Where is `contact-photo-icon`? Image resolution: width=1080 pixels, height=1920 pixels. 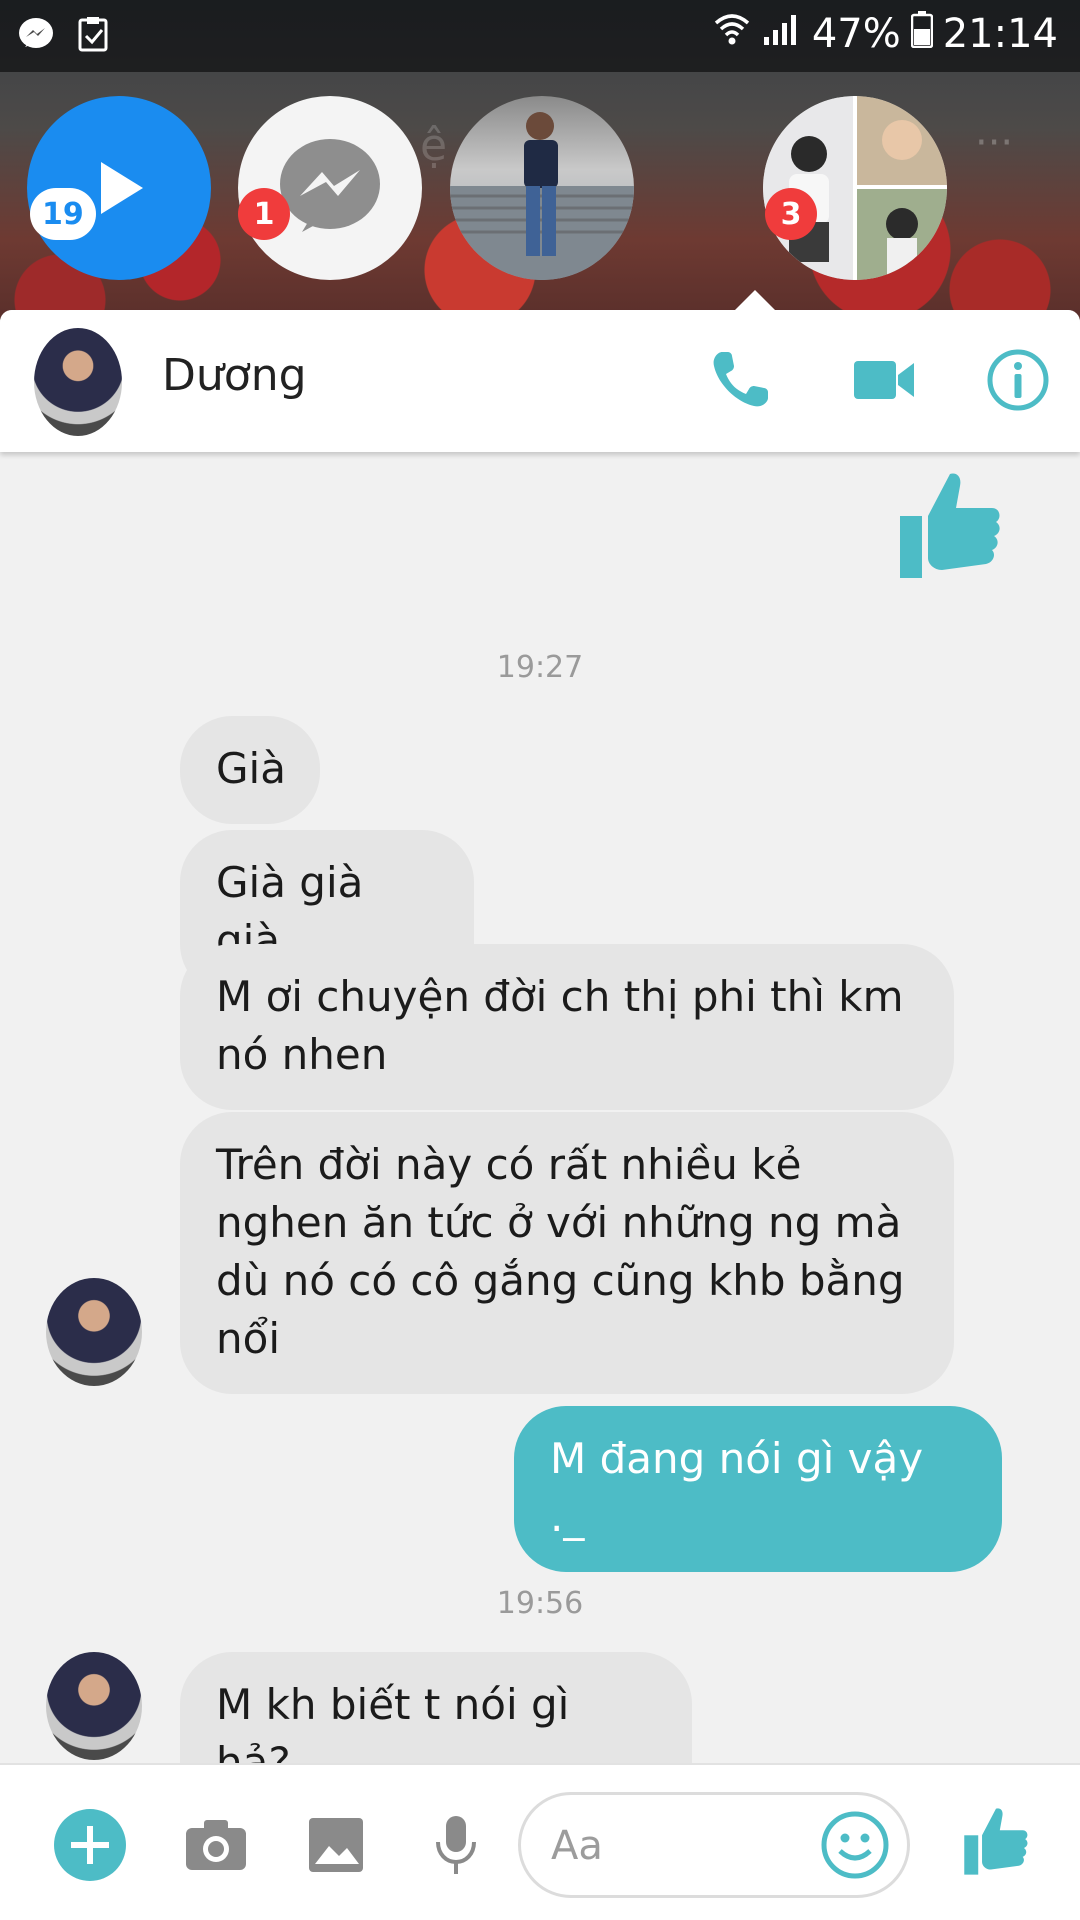
contact-photo-icon is located at coordinates (542, 196).